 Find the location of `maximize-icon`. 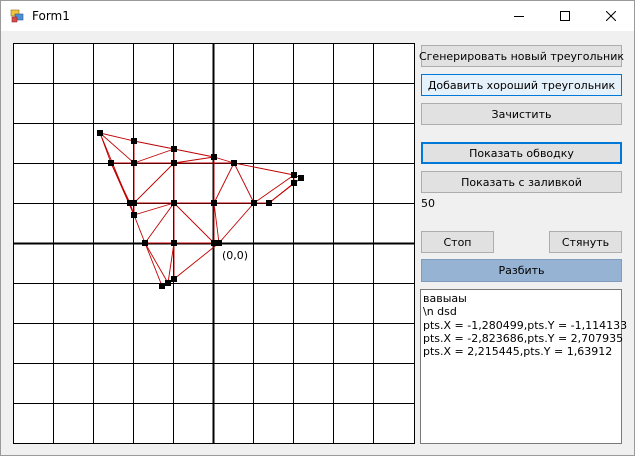

maximize-icon is located at coordinates (565, 16).